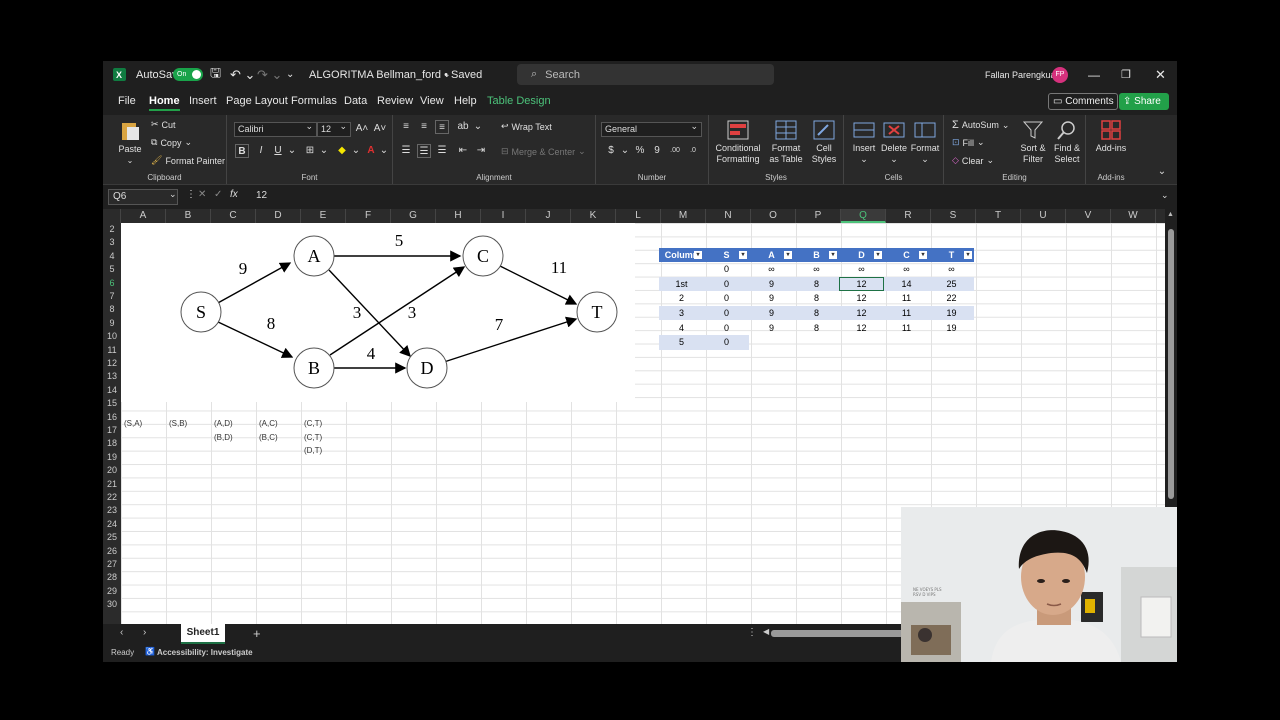 This screenshot has width=1280, height=720. I want to click on font-color-icon: A, so click(371, 151).